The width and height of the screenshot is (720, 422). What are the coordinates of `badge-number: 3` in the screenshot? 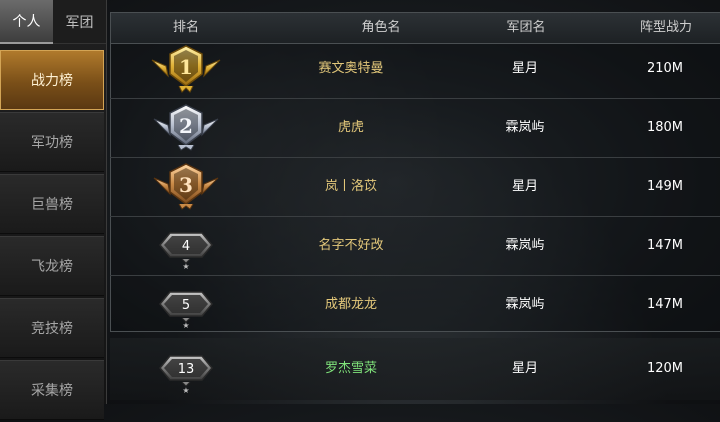 It's located at (186, 185).